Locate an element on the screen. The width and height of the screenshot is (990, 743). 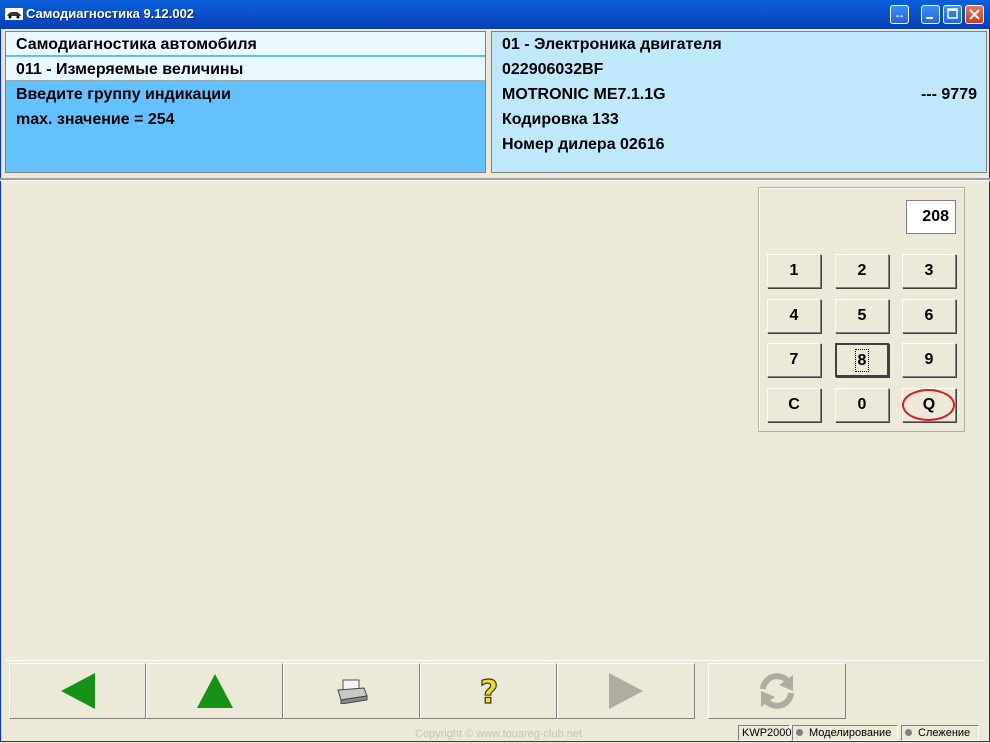
maximize-icon is located at coordinates (952, 13).